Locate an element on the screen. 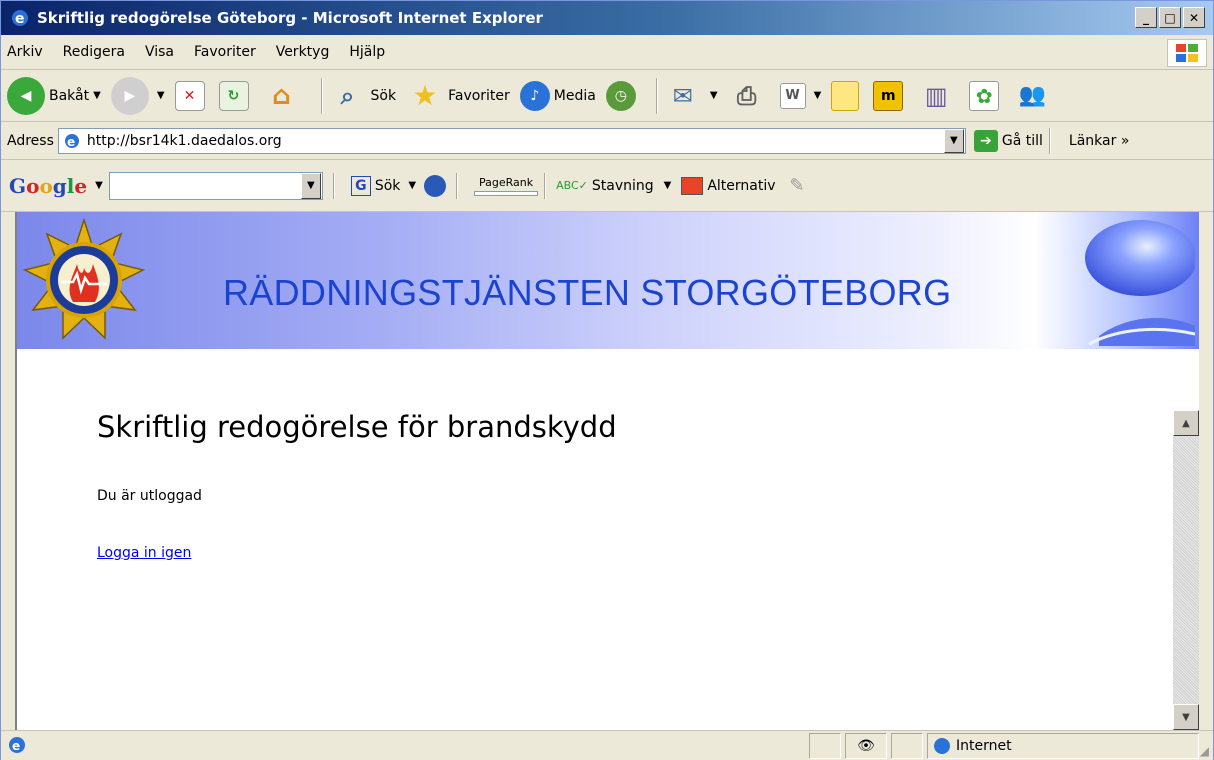 This screenshot has width=1214, height=760. print-button: ⎙ is located at coordinates (749, 96).